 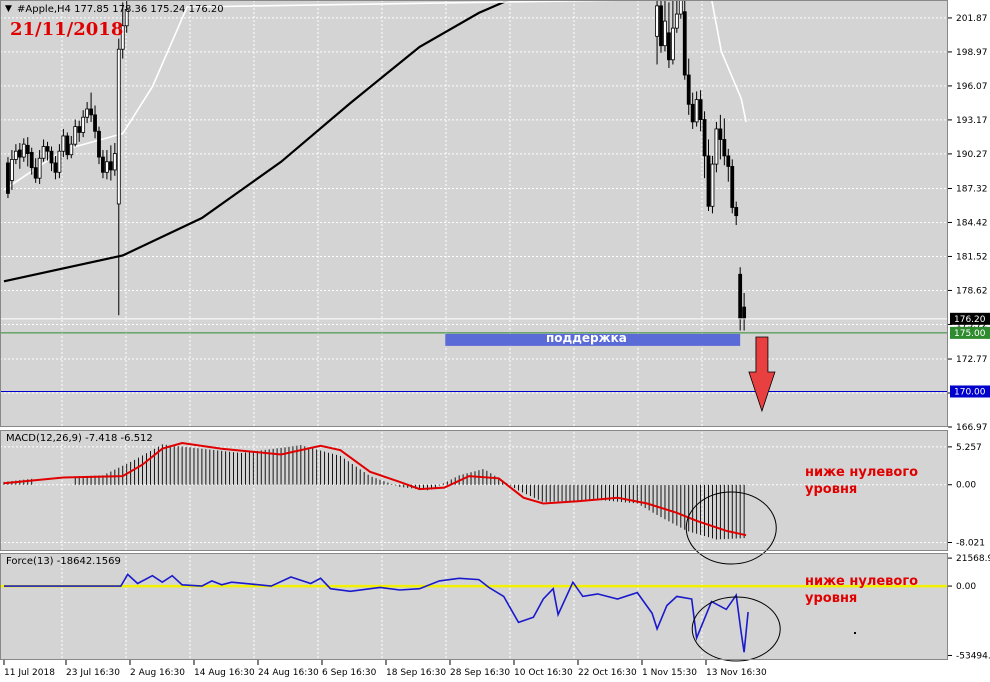 What do you see at coordinates (79, 438) in the screenshot?
I see `macd-title: MACD(12,26,9) -7.418 -6.512` at bounding box center [79, 438].